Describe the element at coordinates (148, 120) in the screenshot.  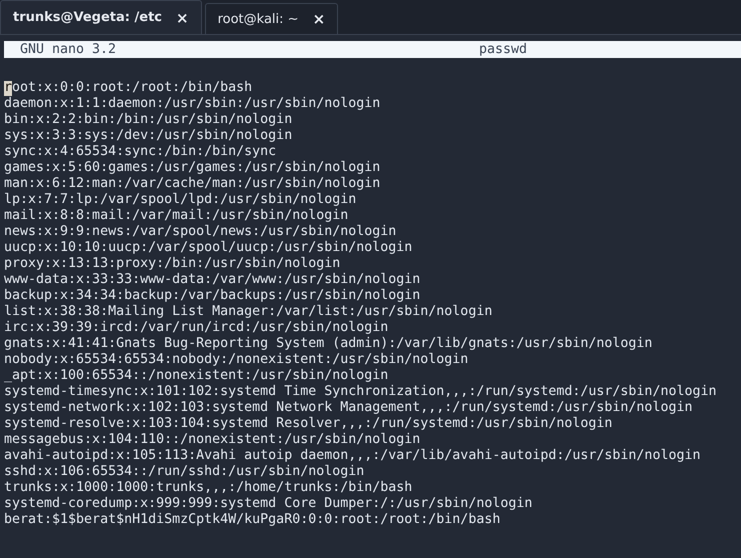
I see `file-line: bin:x:2:2:bin:/bin:/usr/sbin/nologin` at that location.